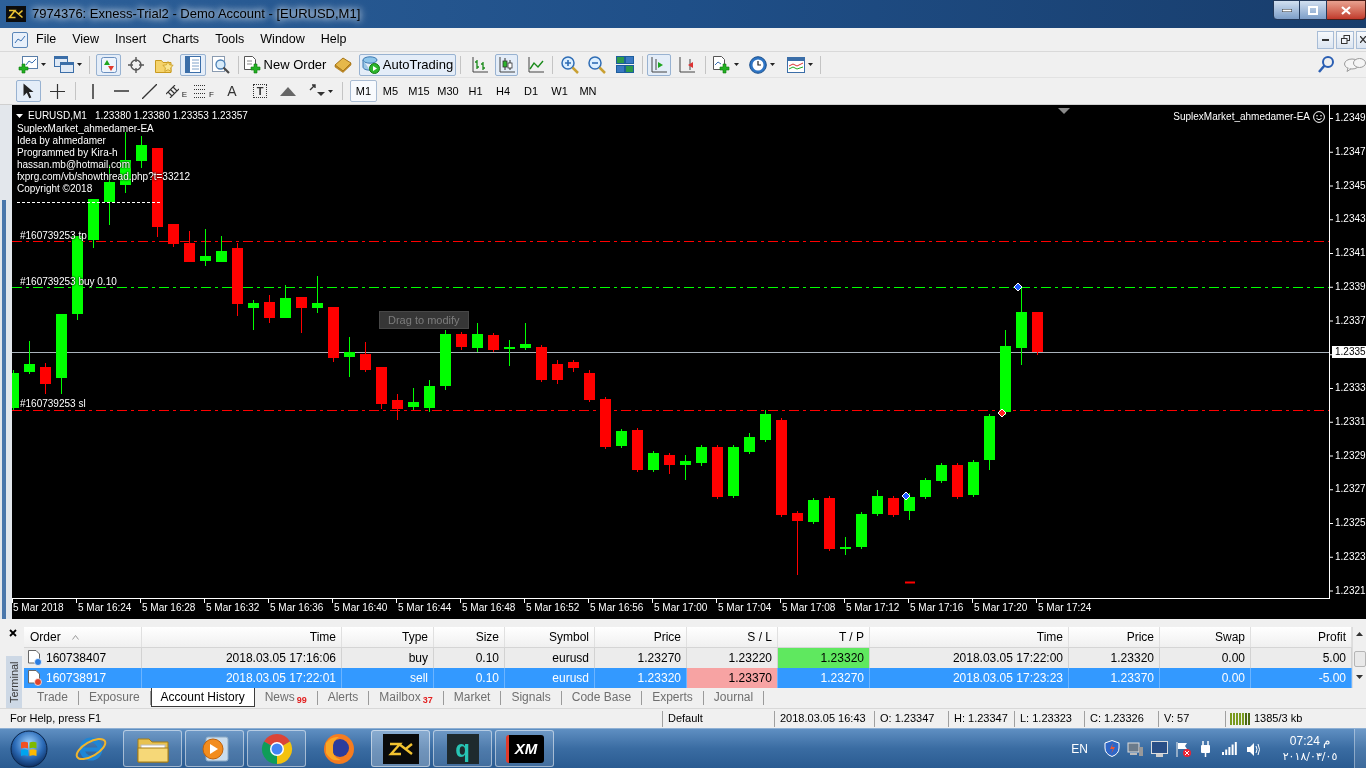 The height and width of the screenshot is (768, 1366). Describe the element at coordinates (260, 91) in the screenshot. I see `label-tool-button: T` at that location.